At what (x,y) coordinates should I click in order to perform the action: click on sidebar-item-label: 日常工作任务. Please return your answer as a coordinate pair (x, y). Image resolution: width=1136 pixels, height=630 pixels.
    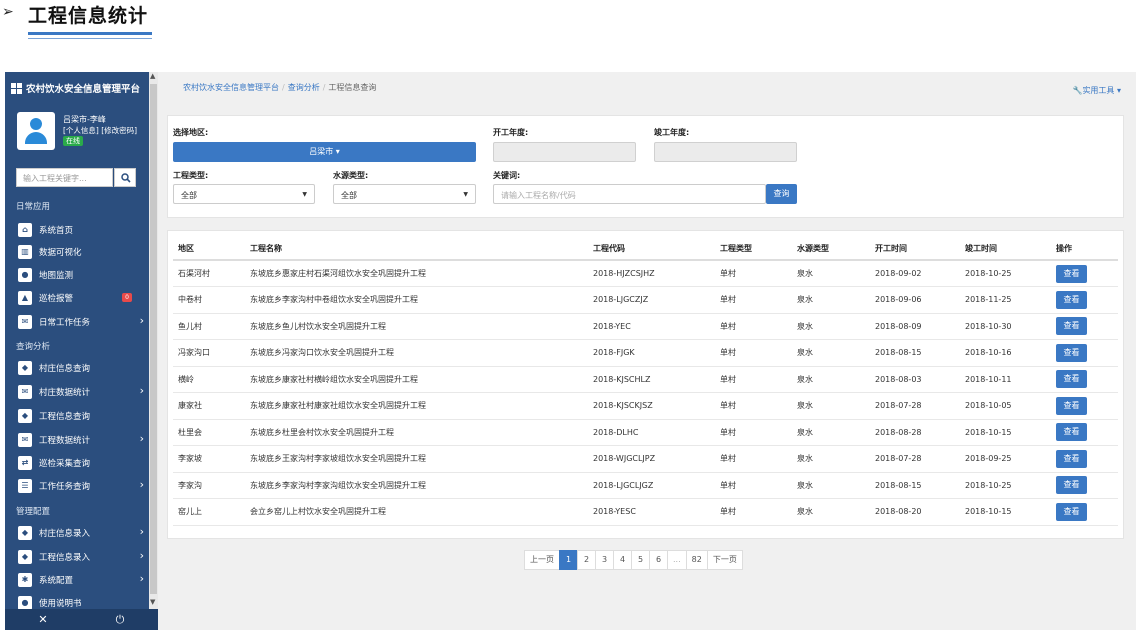
    Looking at the image, I should click on (65, 323).